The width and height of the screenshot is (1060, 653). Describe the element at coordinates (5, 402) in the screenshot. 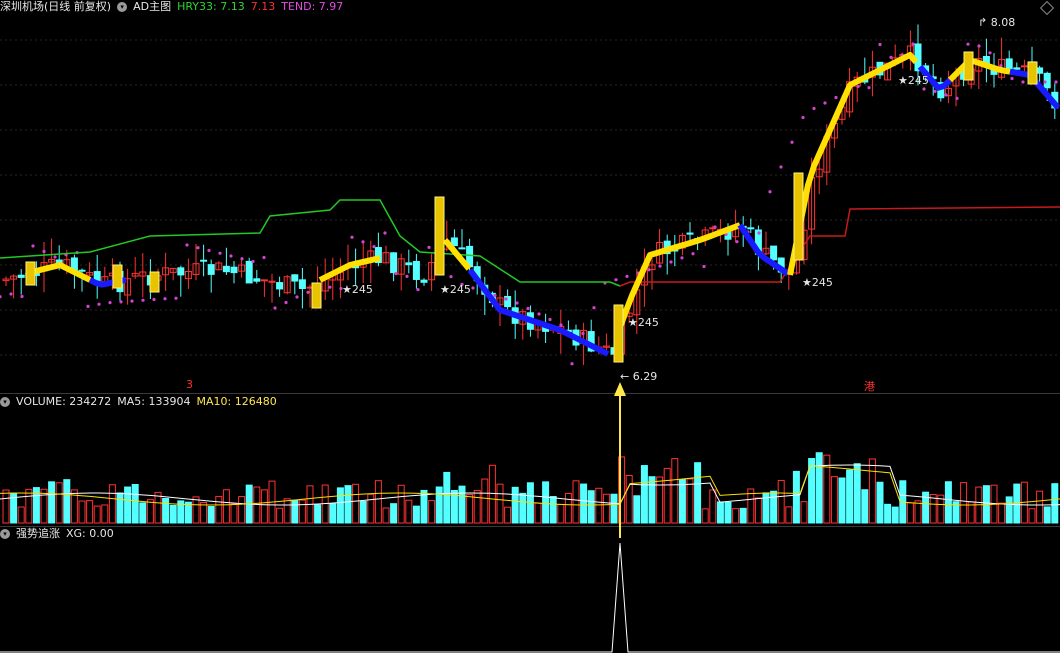

I see `volume-settings-icon: ▾` at that location.